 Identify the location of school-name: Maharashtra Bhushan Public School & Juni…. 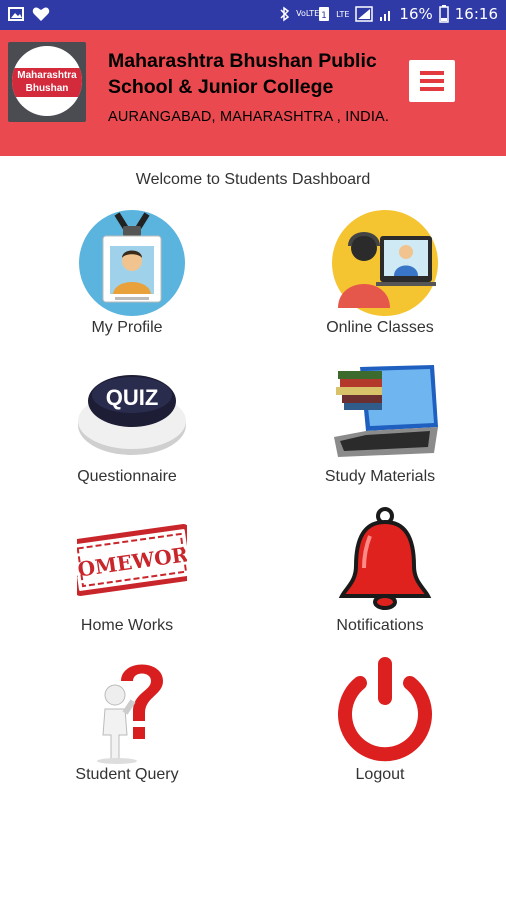
(242, 74).